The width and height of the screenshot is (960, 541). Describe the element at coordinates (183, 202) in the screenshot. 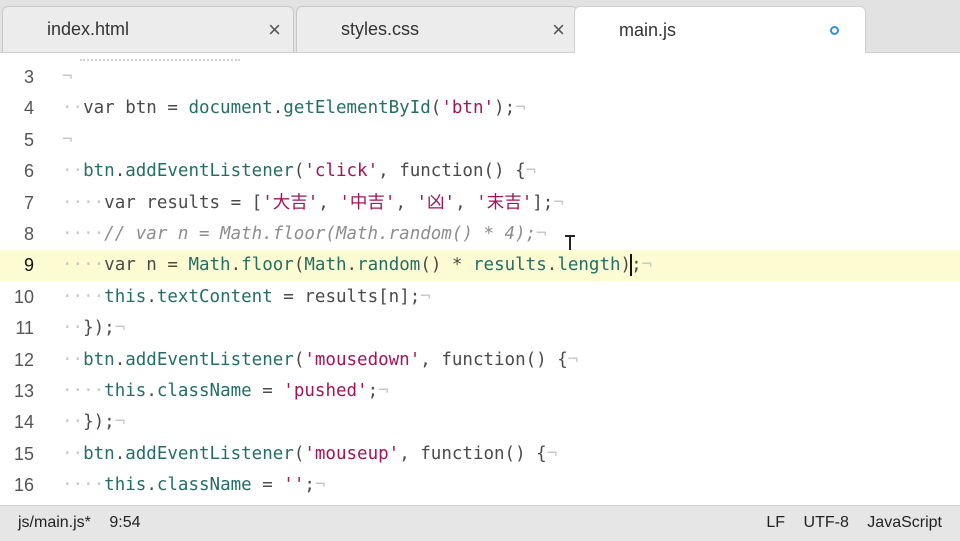

I see `code-token: var results = [` at that location.